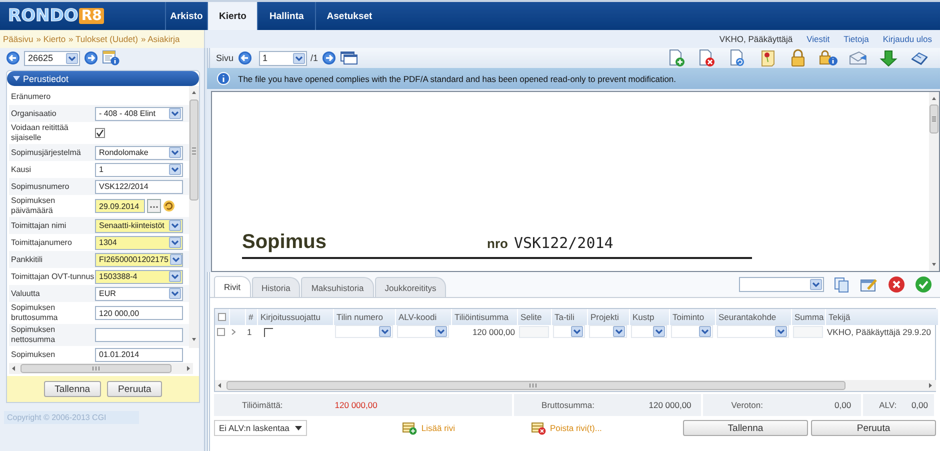 The height and width of the screenshot is (451, 940). Describe the element at coordinates (91, 58) in the screenshot. I see `next-icon` at that location.